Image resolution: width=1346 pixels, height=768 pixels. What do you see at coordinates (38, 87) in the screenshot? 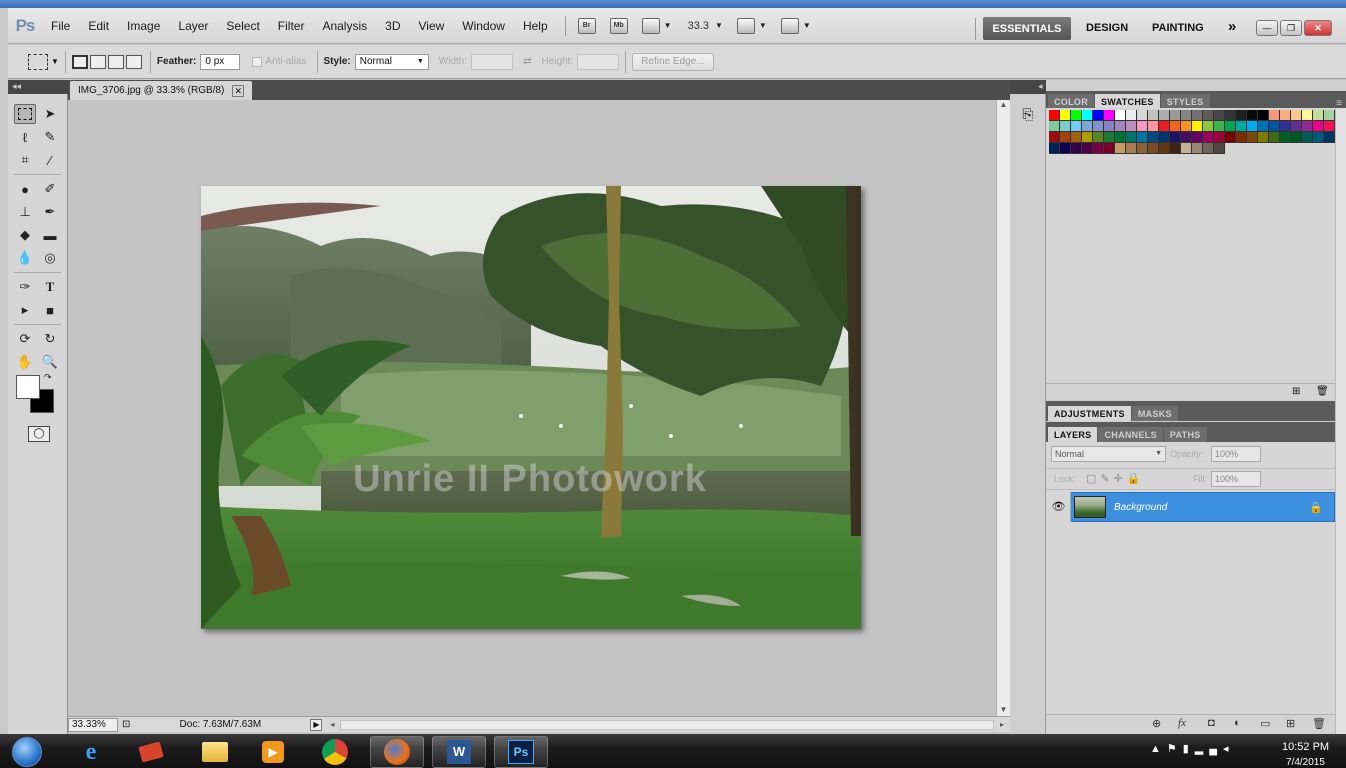
I see `toolbox-header: ◂◂` at bounding box center [38, 87].